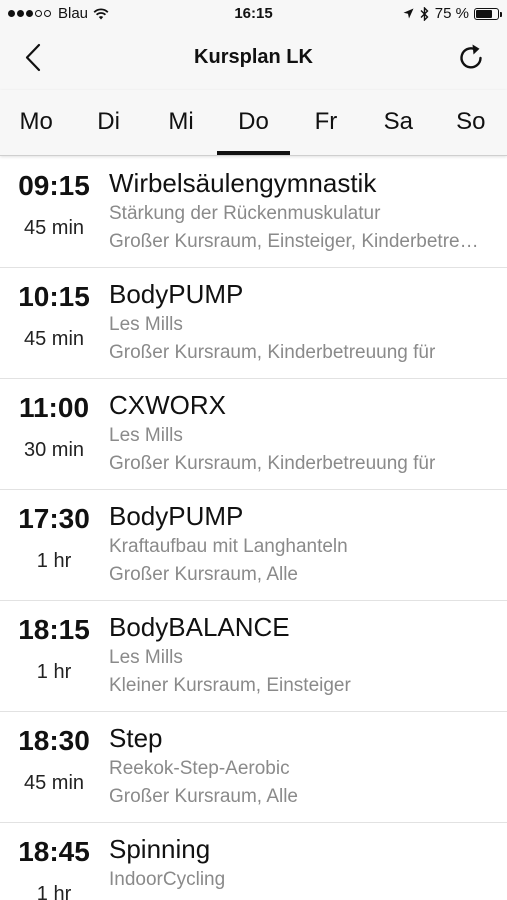 The height and width of the screenshot is (900, 507). Describe the element at coordinates (54, 185) in the screenshot. I see `course-time: 09:15` at that location.